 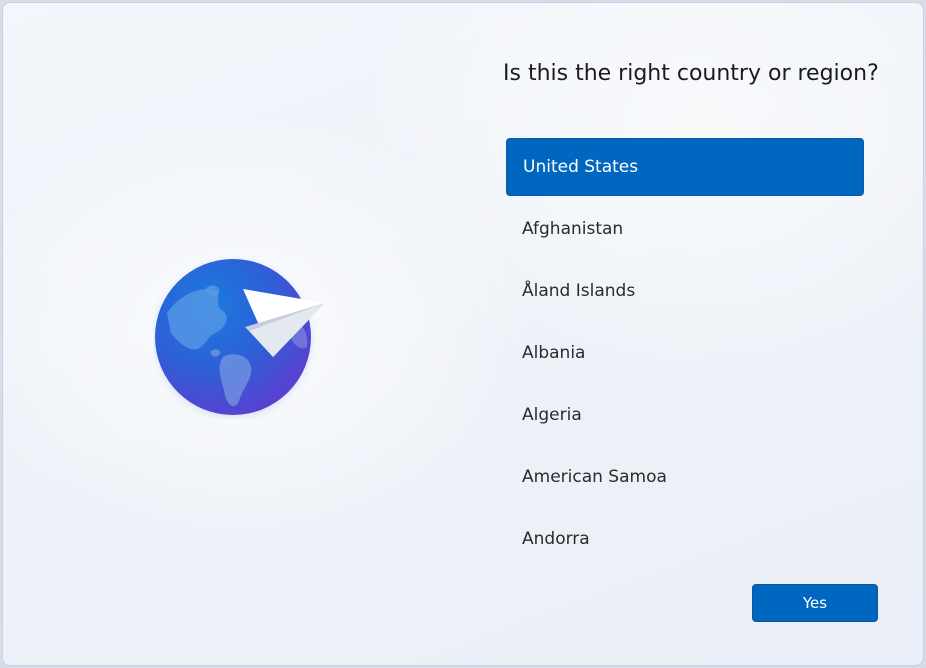 I want to click on globe-paper-plane-icon, so click(x=241, y=337).